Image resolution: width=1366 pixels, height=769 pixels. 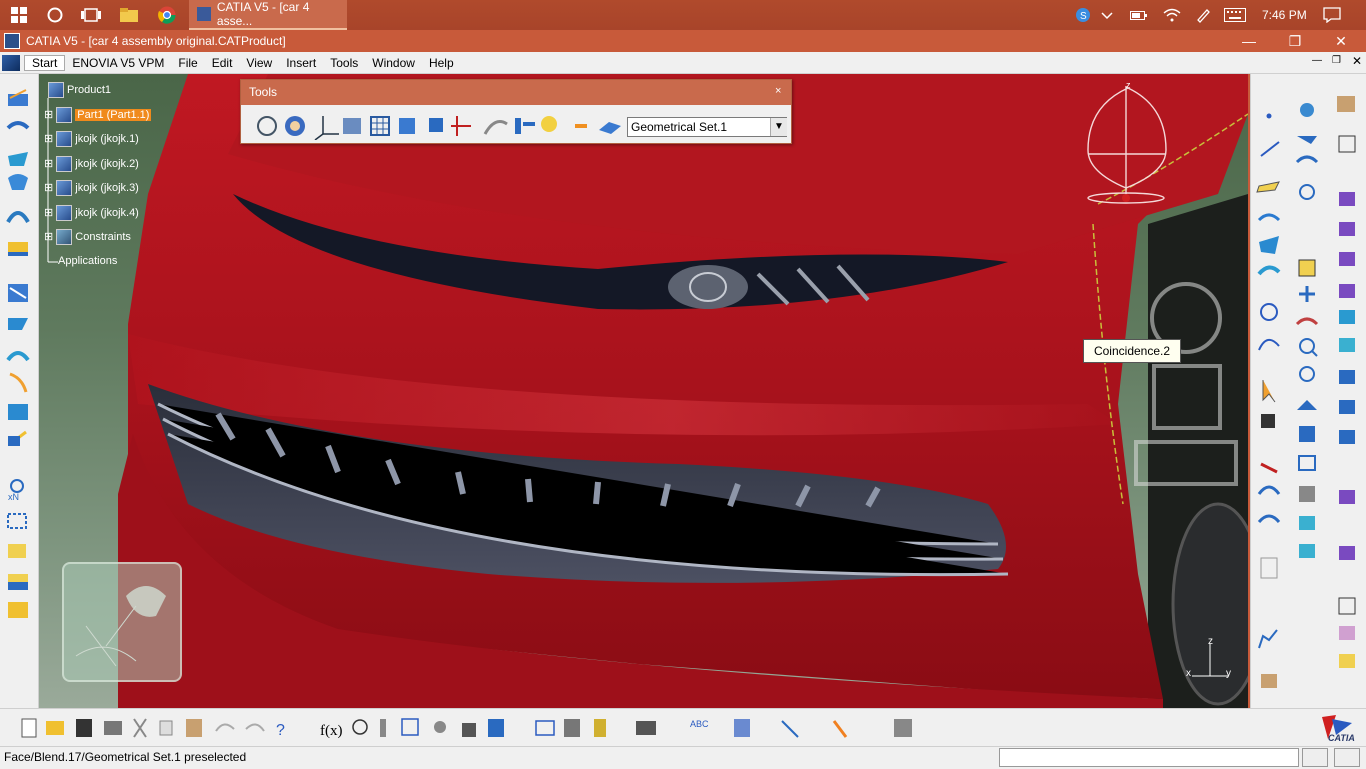 I want to click on render-icon, so click(x=1347, y=633).